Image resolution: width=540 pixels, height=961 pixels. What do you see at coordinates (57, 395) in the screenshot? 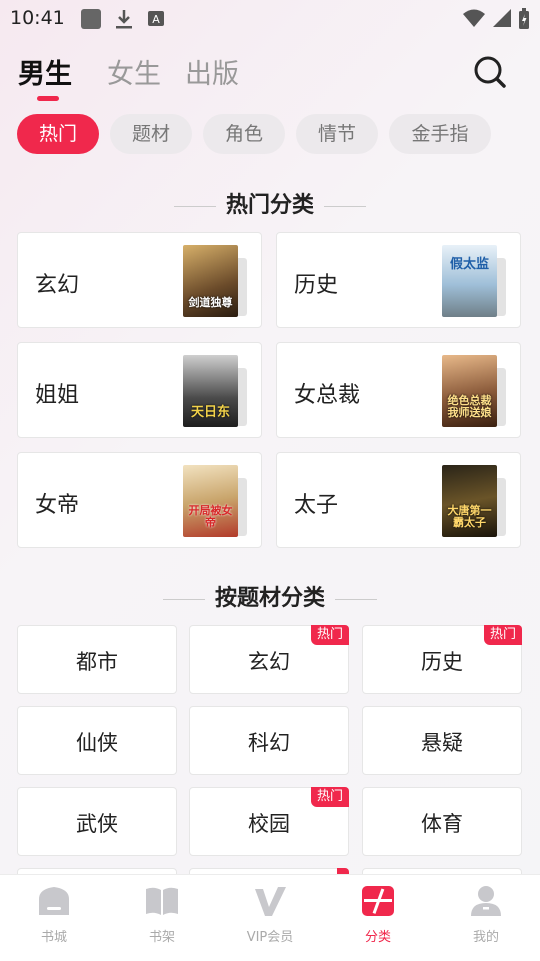
I see `category-label: 姐姐` at bounding box center [57, 395].